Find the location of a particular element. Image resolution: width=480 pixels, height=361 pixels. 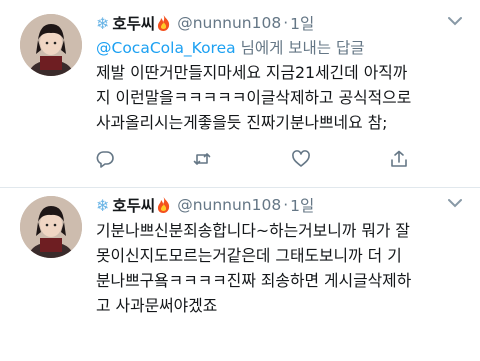

tweet-text-line: 사과올리시는게좋을듯 진짜기분나쁘네요 참; is located at coordinates (242, 122).